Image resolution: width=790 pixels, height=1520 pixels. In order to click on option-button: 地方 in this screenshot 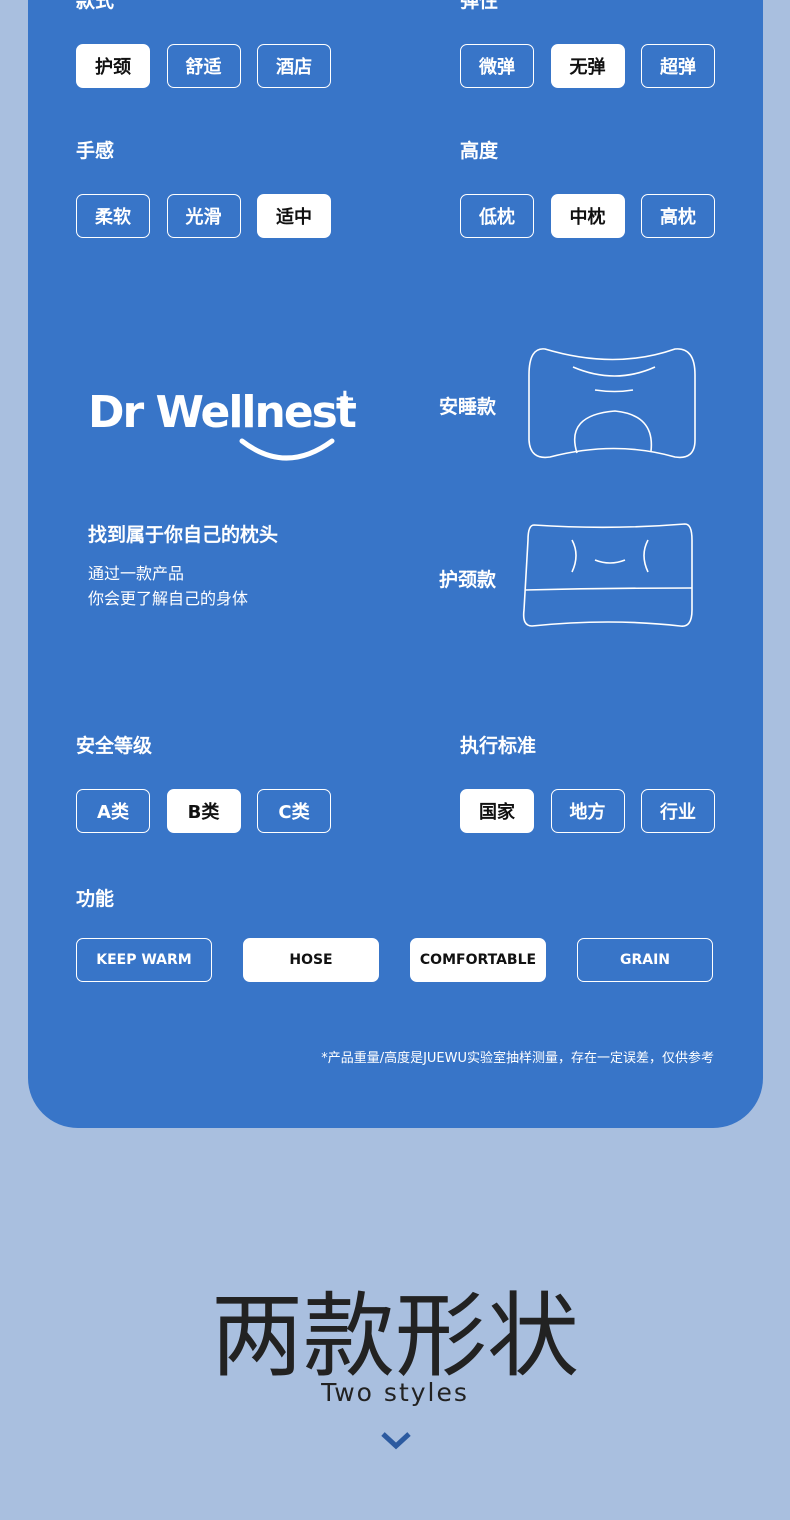, I will do `click(587, 811)`.